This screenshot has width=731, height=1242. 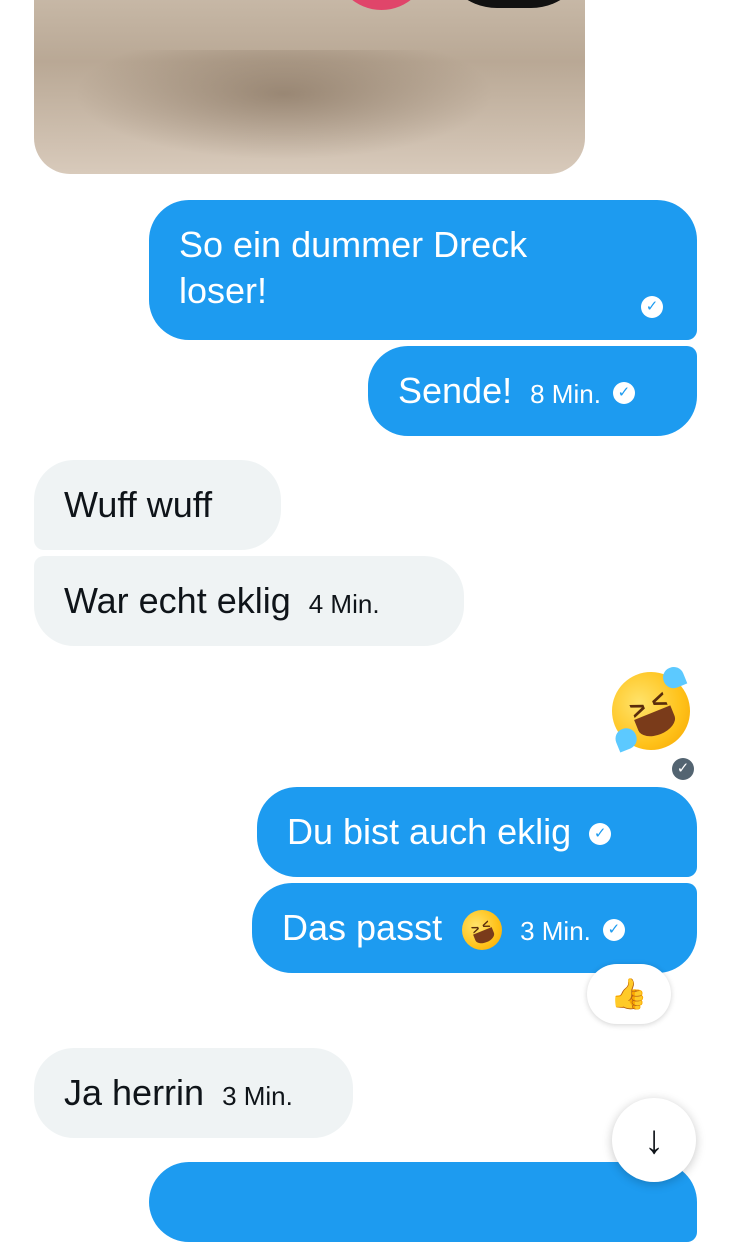 What do you see at coordinates (455, 390) in the screenshot?
I see `message-text: Sende!` at bounding box center [455, 390].